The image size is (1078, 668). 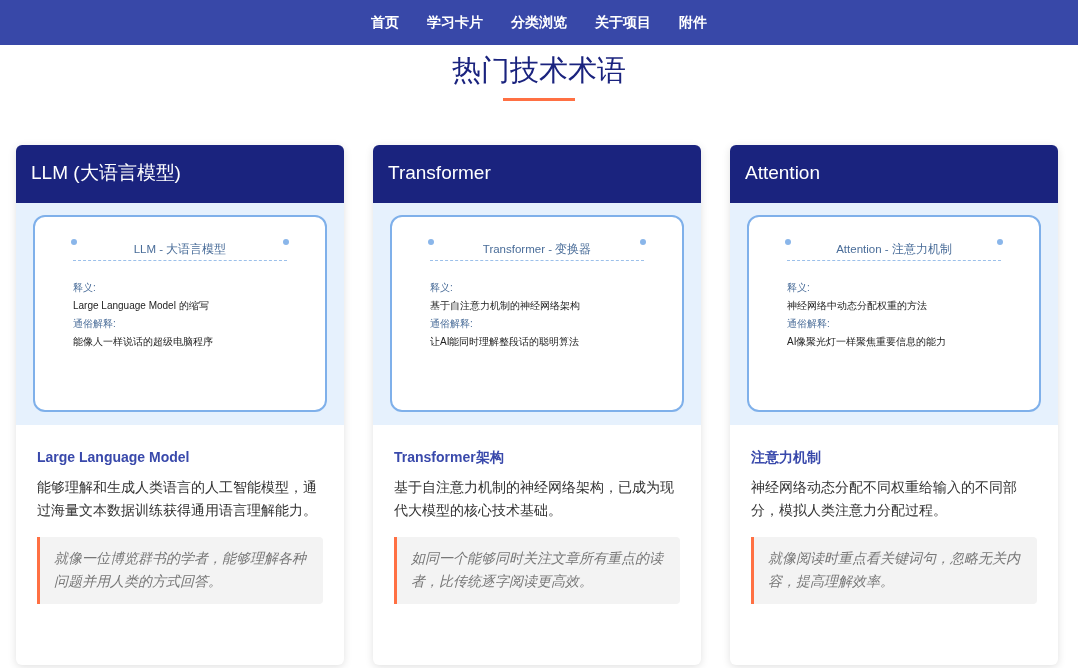 I want to click on section-title: 热门技术术语, so click(x=539, y=70).